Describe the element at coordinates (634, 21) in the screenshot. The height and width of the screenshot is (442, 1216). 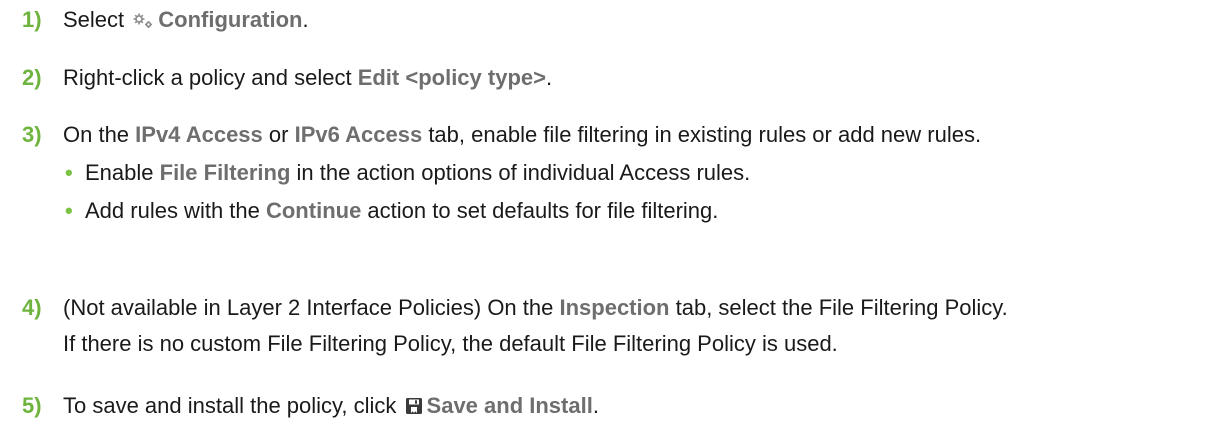
I see `step-text: Select Configuration.` at that location.